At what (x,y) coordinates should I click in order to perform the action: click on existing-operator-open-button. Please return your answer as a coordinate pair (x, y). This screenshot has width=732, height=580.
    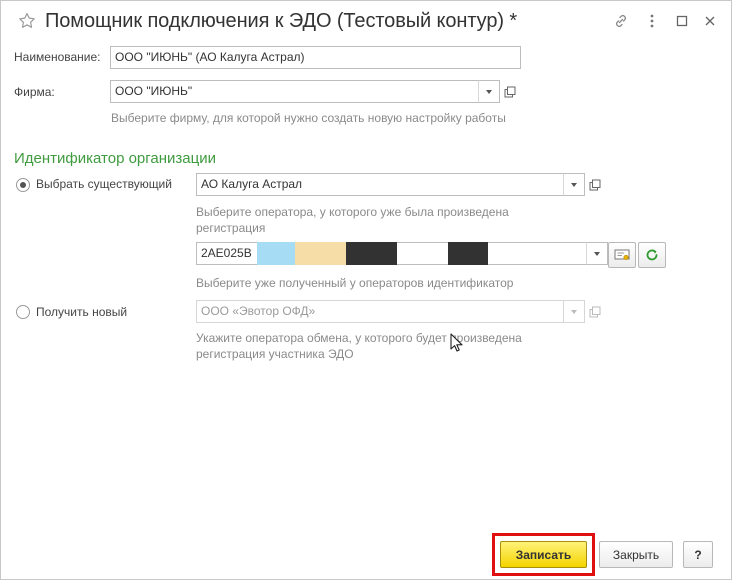
    Looking at the image, I should click on (595, 184).